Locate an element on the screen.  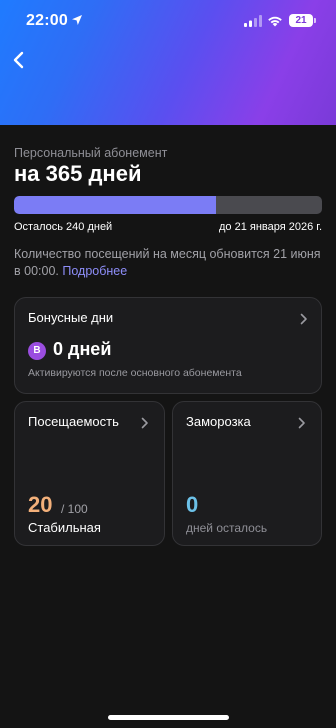
chevron-left-icon is located at coordinates (18, 60).